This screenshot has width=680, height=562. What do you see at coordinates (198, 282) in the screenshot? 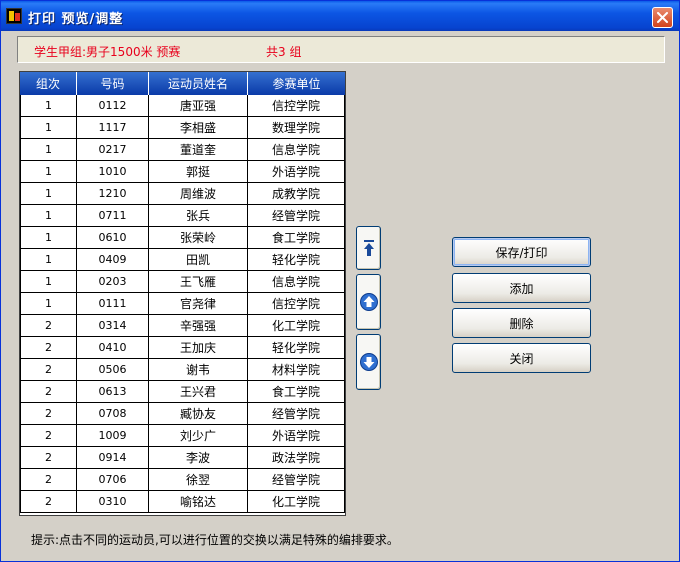
I see `cell-athlete-name: 王飞雁` at bounding box center [198, 282].